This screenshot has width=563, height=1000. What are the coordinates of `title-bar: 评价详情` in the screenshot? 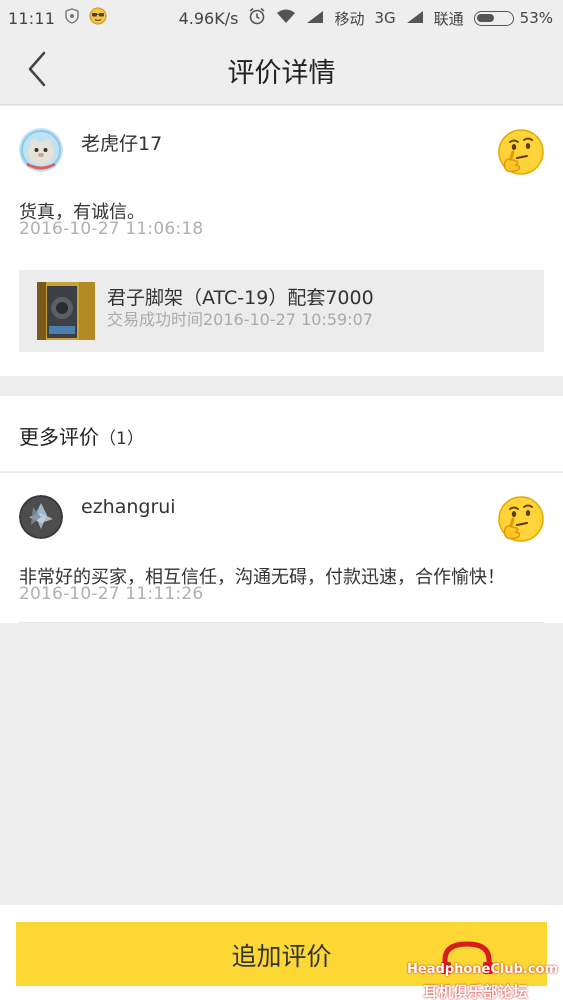 It's located at (281, 69).